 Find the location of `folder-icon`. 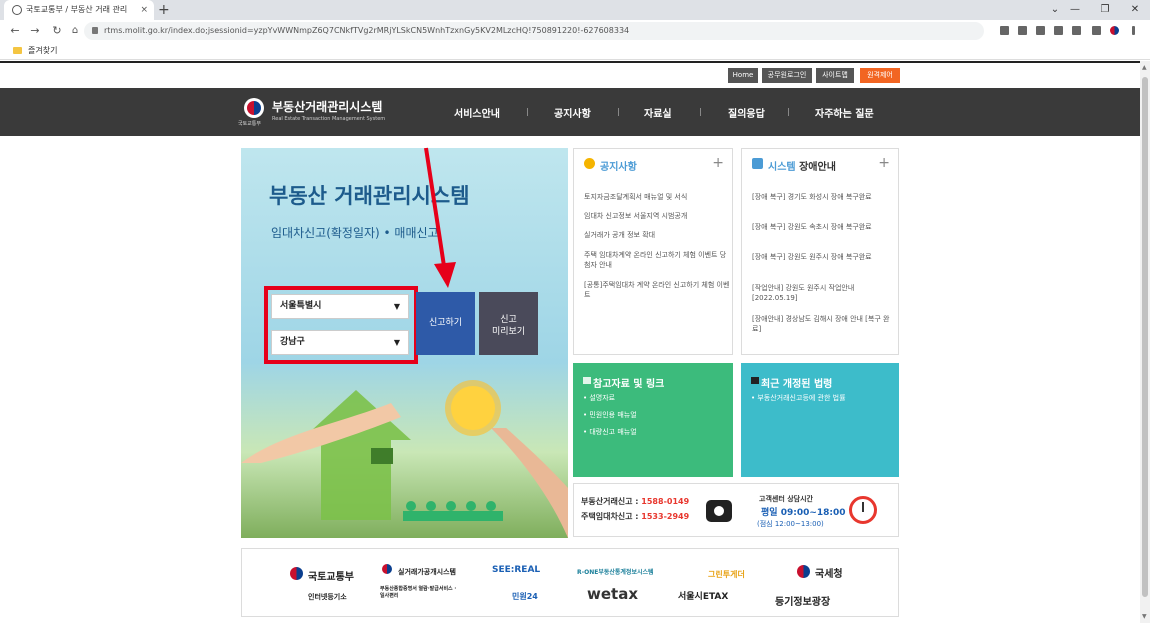

folder-icon is located at coordinates (17, 50).